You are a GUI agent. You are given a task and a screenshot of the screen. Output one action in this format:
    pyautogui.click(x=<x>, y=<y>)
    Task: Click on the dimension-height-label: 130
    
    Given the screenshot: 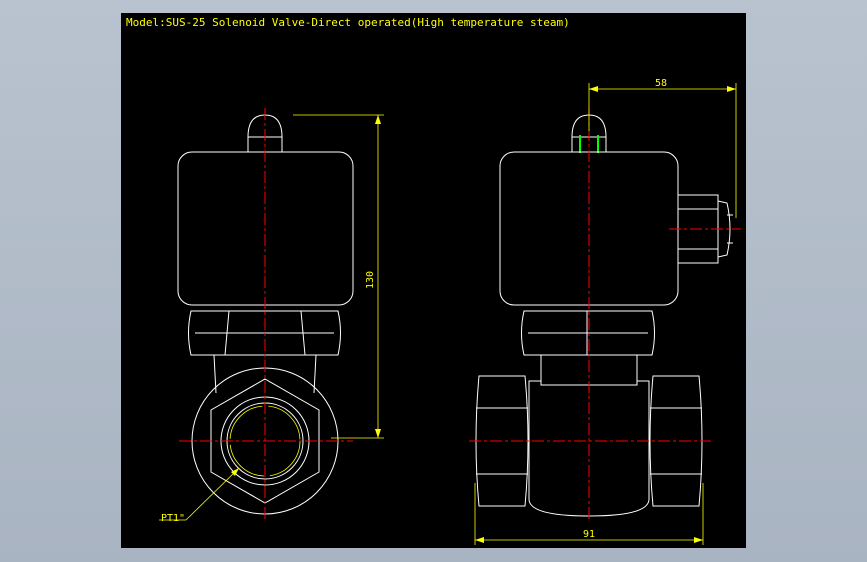 What is the action you would take?
    pyautogui.click(x=370, y=280)
    